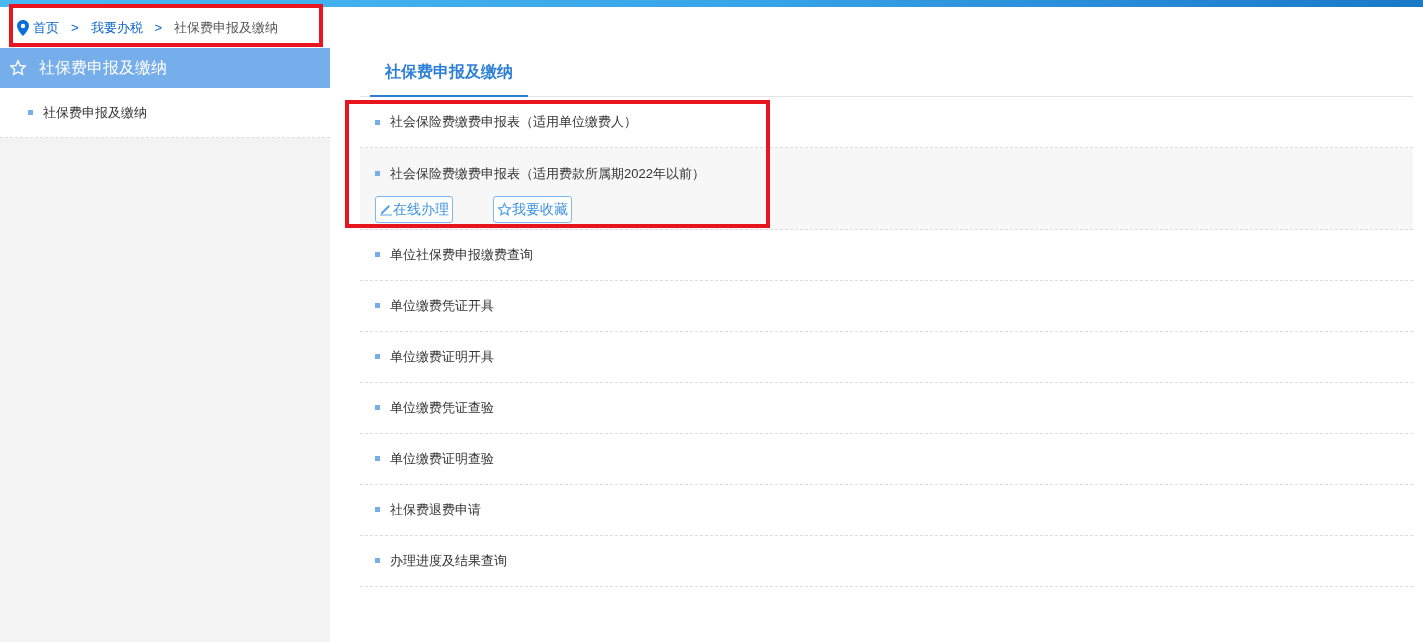 This screenshot has height=642, width=1423. I want to click on breadcrumb-link: 我要办税, so click(116, 27).